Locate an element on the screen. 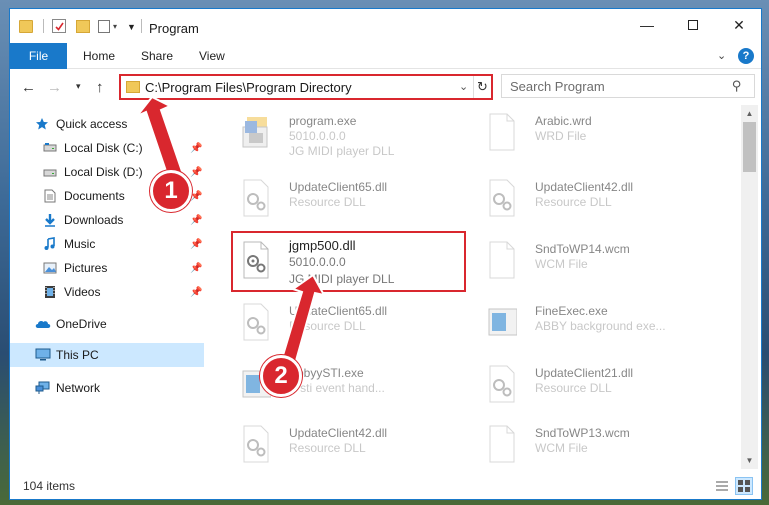  step-badge-2: 2 is located at coordinates (281, 376).